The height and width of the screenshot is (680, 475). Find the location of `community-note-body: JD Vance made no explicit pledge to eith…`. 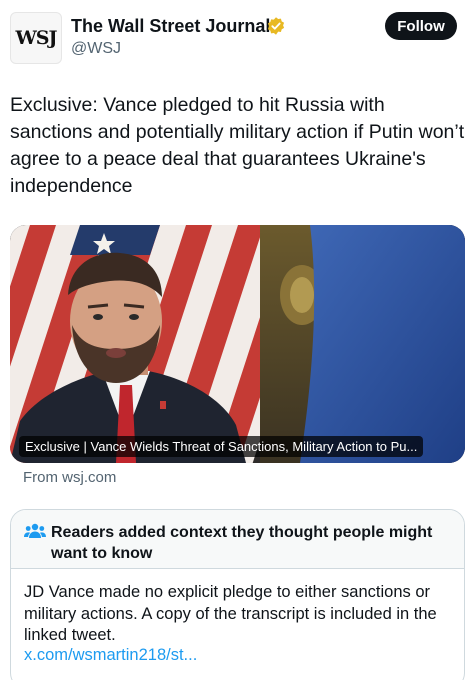

community-note-body: JD Vance made no explicit pledge to eith… is located at coordinates (230, 613).